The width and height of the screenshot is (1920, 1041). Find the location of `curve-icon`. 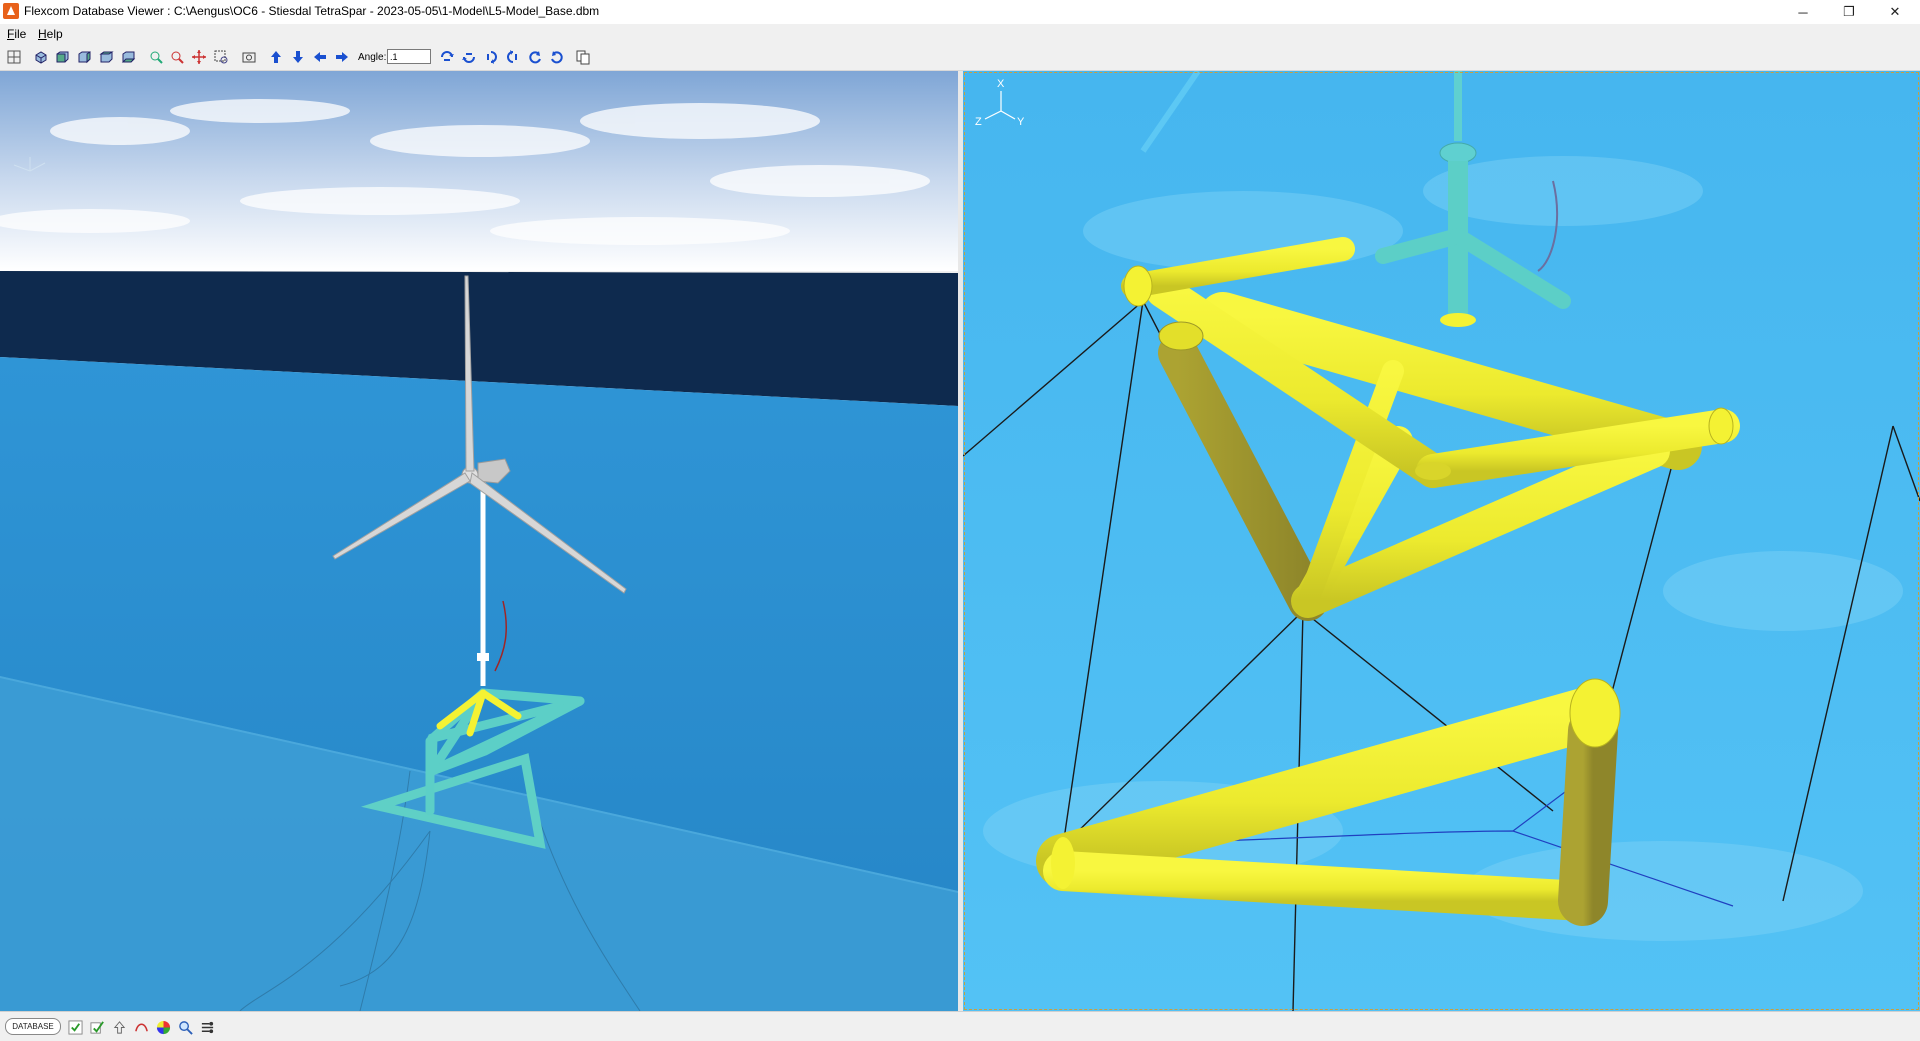

curve-icon is located at coordinates (141, 1027).